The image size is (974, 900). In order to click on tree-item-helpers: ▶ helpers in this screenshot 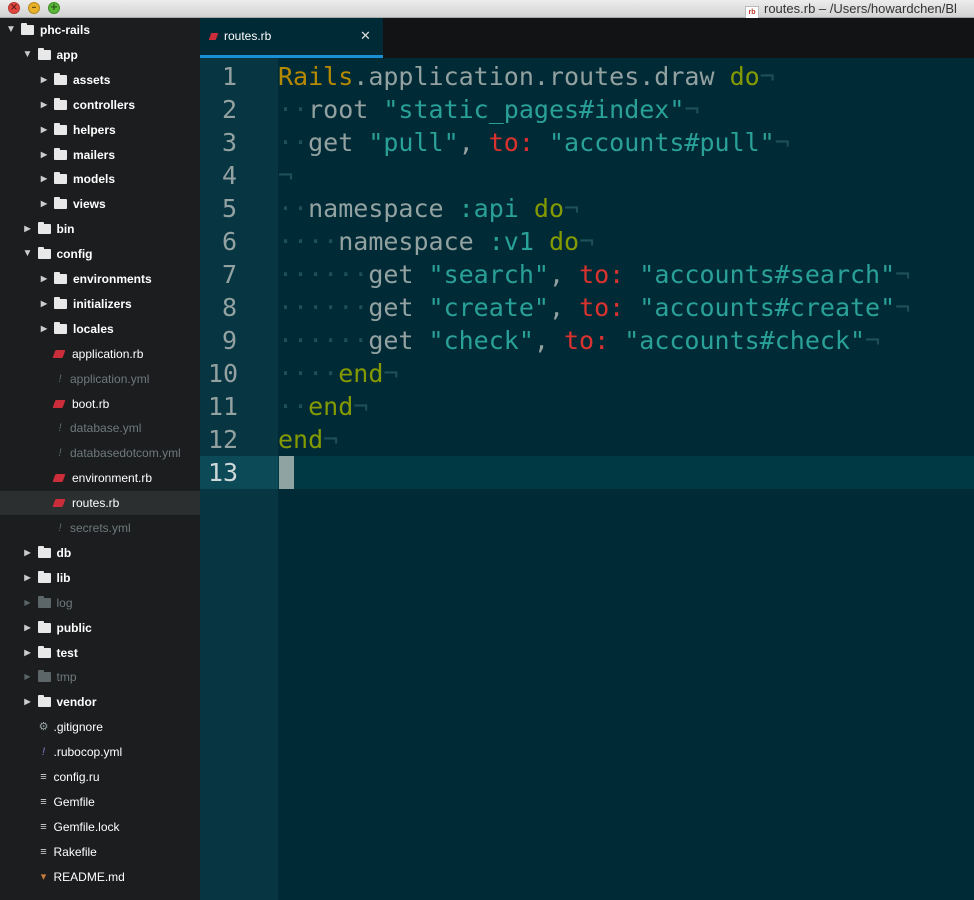, I will do `click(100, 130)`.